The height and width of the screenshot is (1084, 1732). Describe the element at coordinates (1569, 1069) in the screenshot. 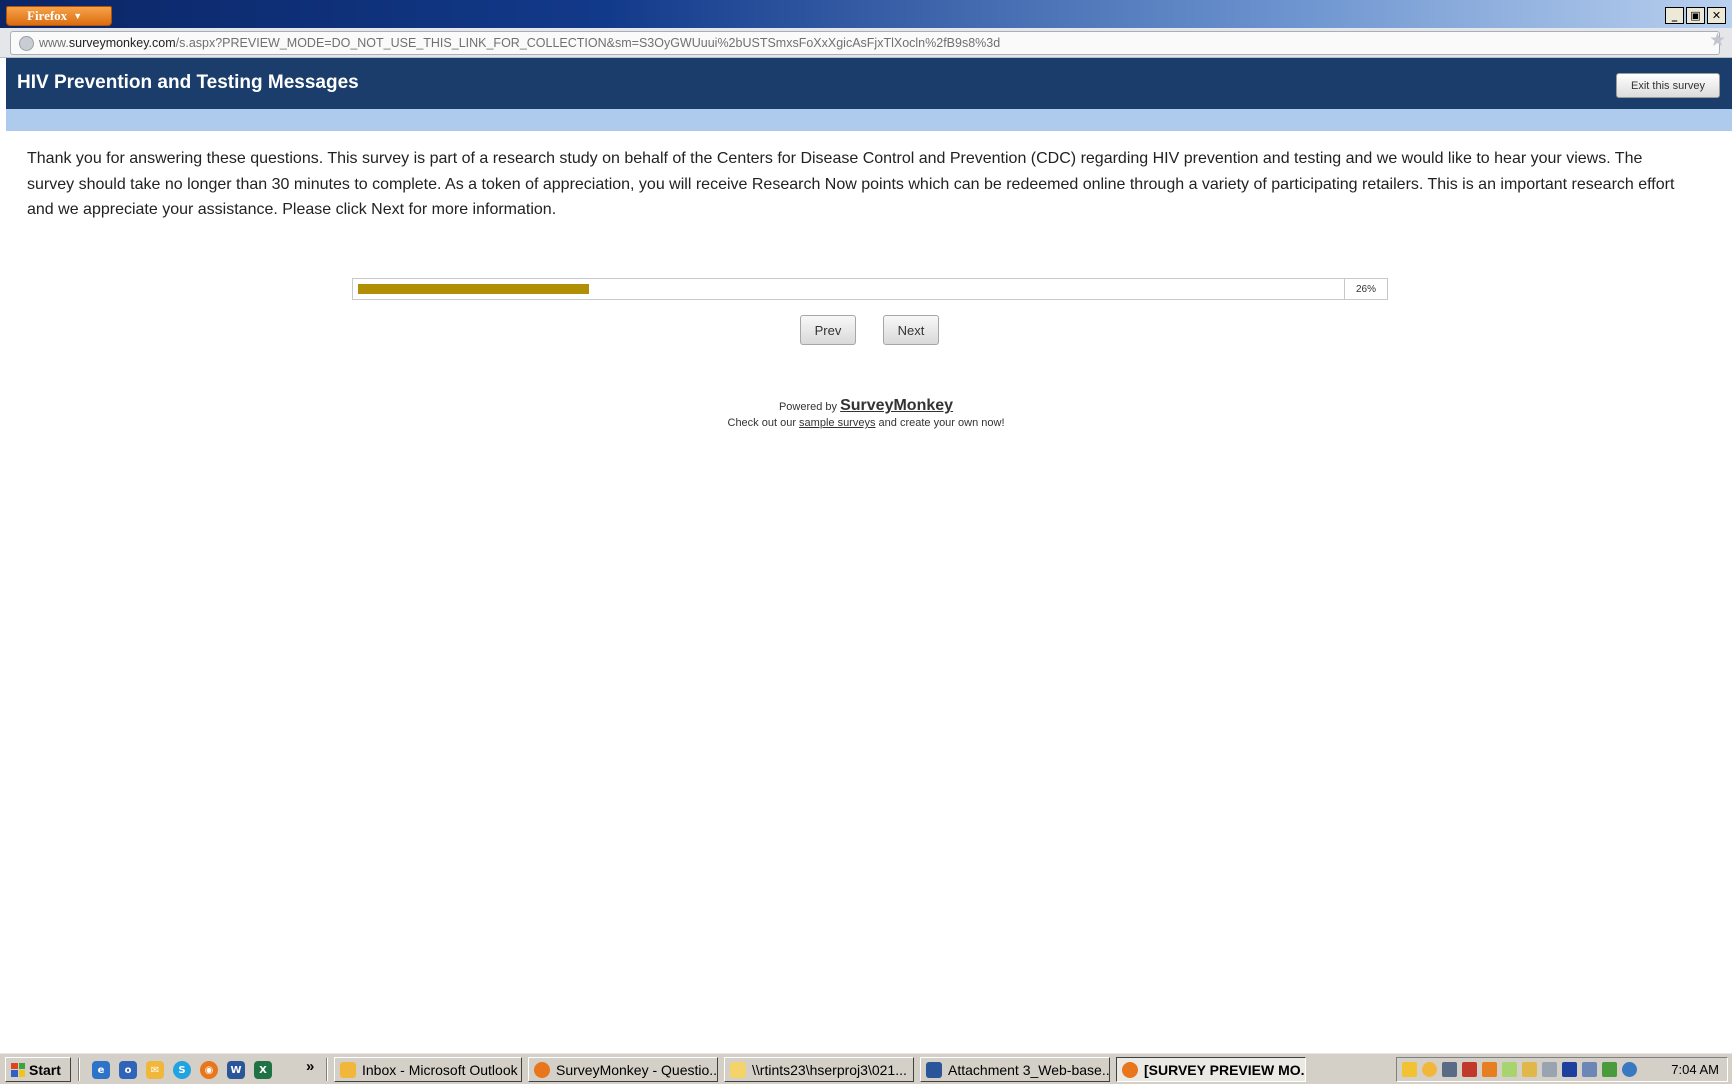

I see `shield-icon` at that location.